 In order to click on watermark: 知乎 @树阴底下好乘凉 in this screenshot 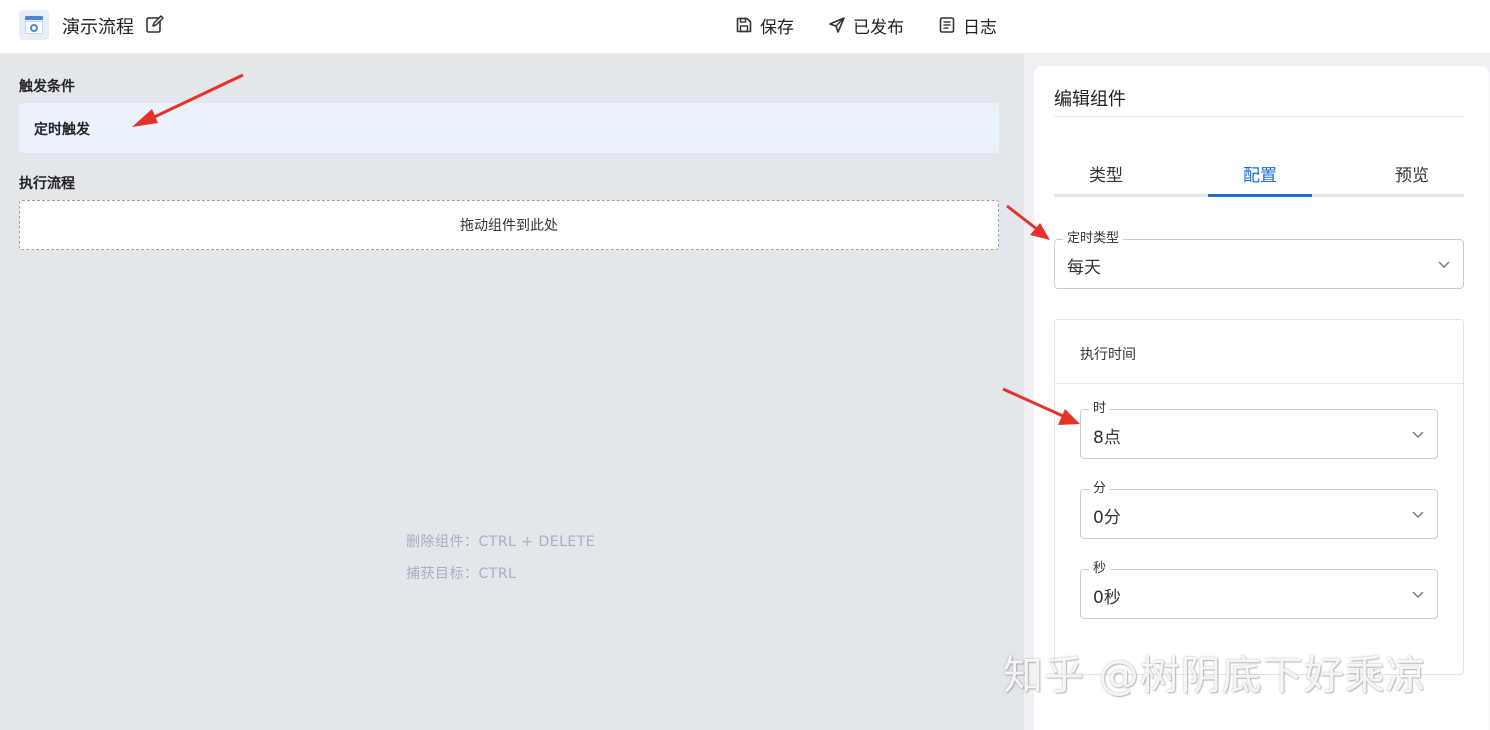, I will do `click(1215, 676)`.